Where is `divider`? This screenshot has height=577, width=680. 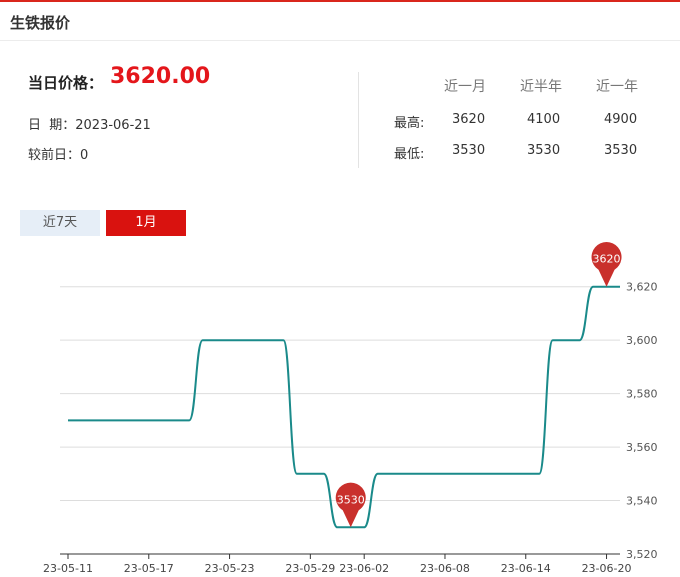
divider is located at coordinates (358, 120).